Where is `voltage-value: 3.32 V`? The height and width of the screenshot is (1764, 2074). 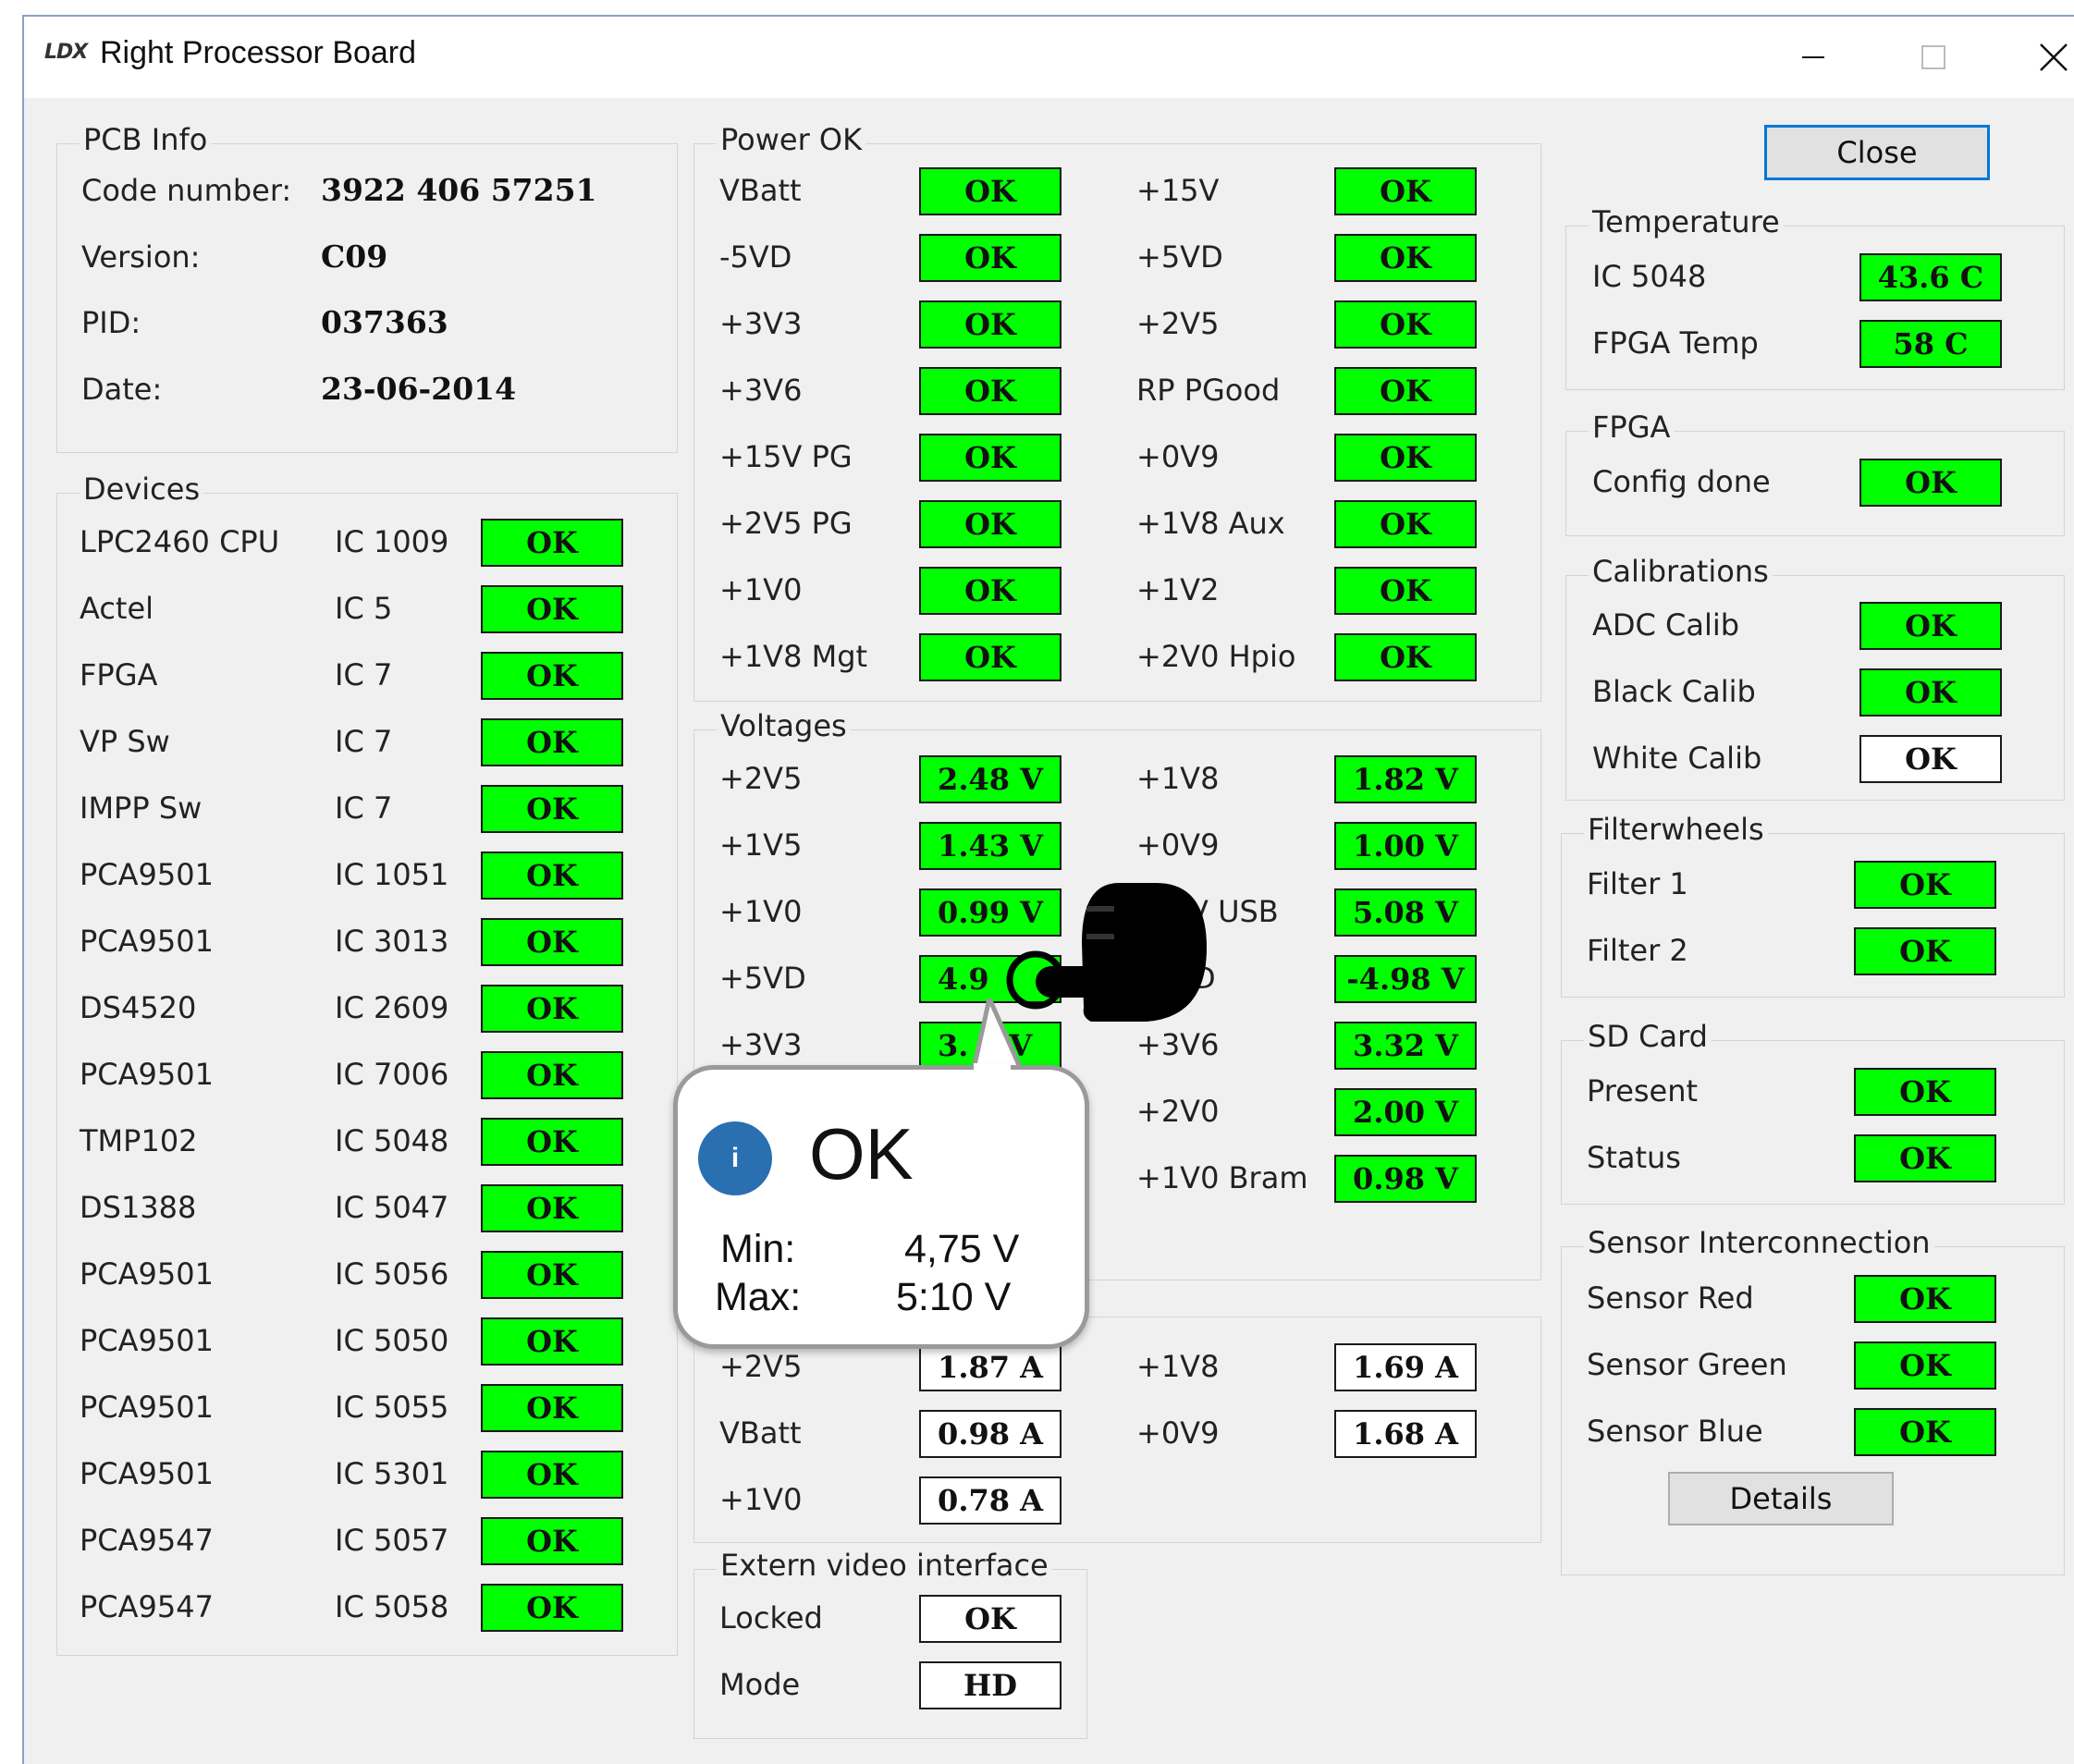 voltage-value: 3.32 V is located at coordinates (1406, 1046).